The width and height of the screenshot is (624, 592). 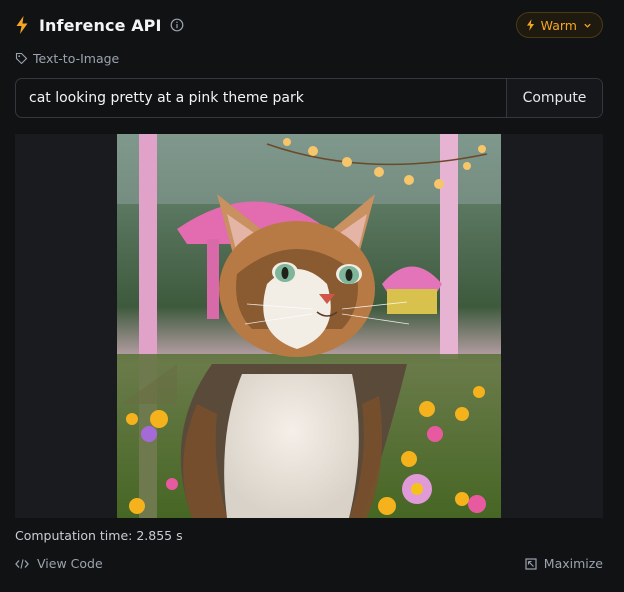 I want to click on view-code-label: View Code, so click(x=70, y=563).